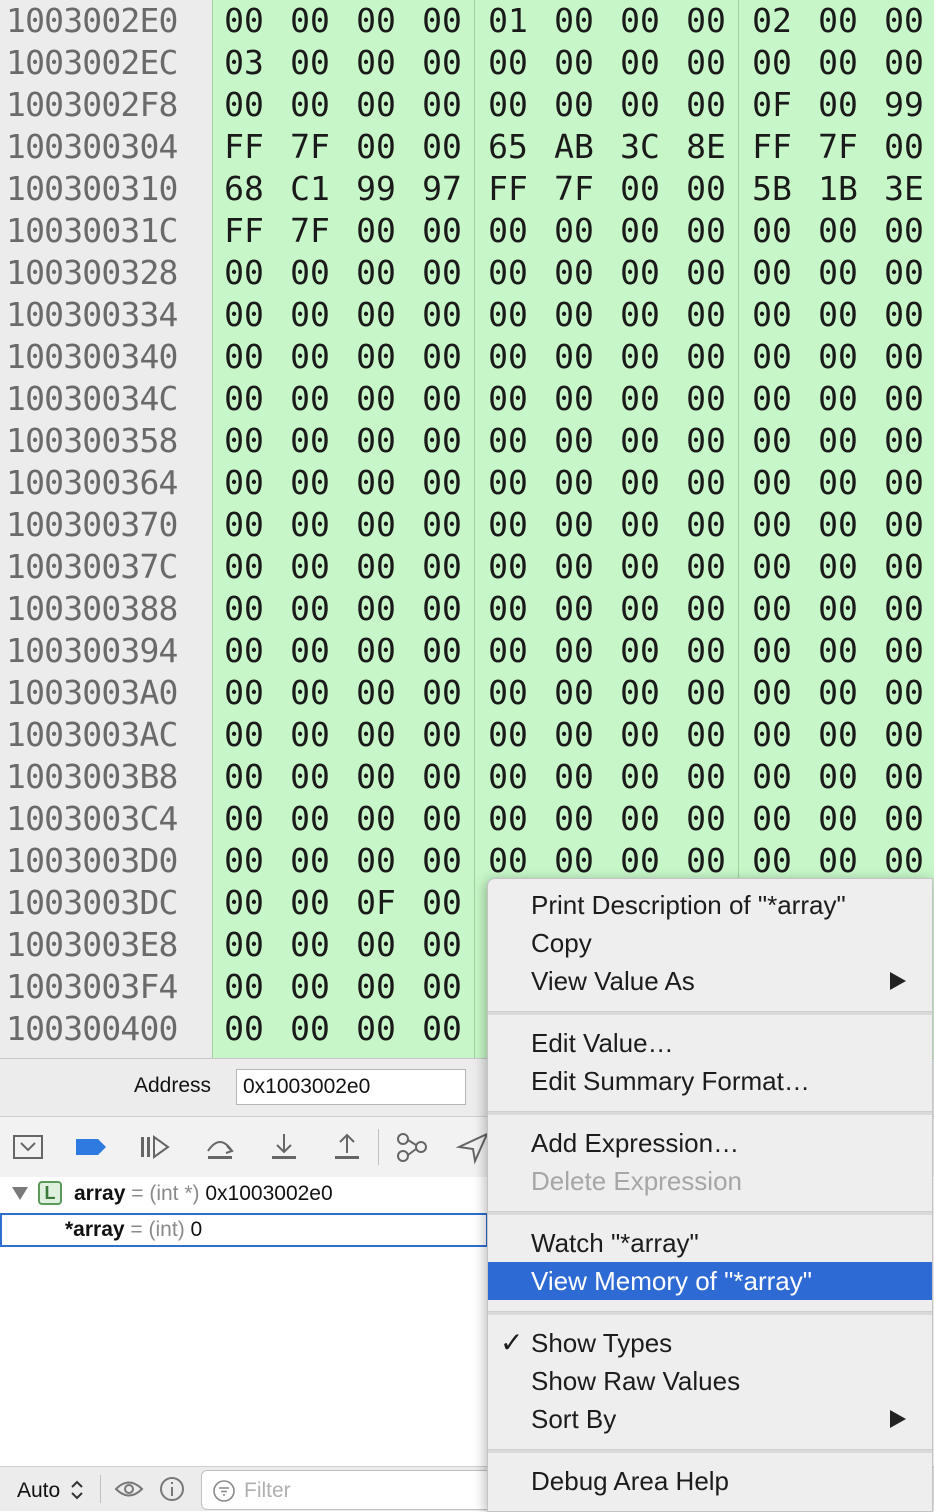 The image size is (934, 1512). I want to click on menu-item-watch: Watch "*array", so click(710, 1243).